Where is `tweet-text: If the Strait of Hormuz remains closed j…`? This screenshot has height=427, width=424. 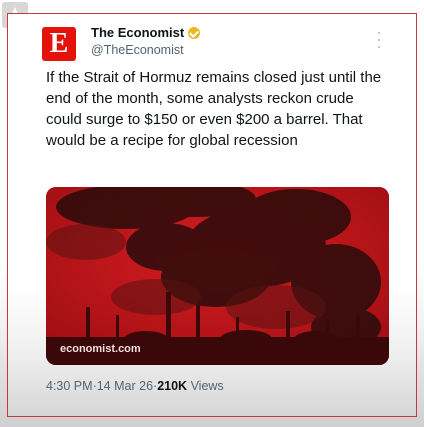
tweet-text: If the Strait of Hormuz remains closed j… is located at coordinates (214, 109).